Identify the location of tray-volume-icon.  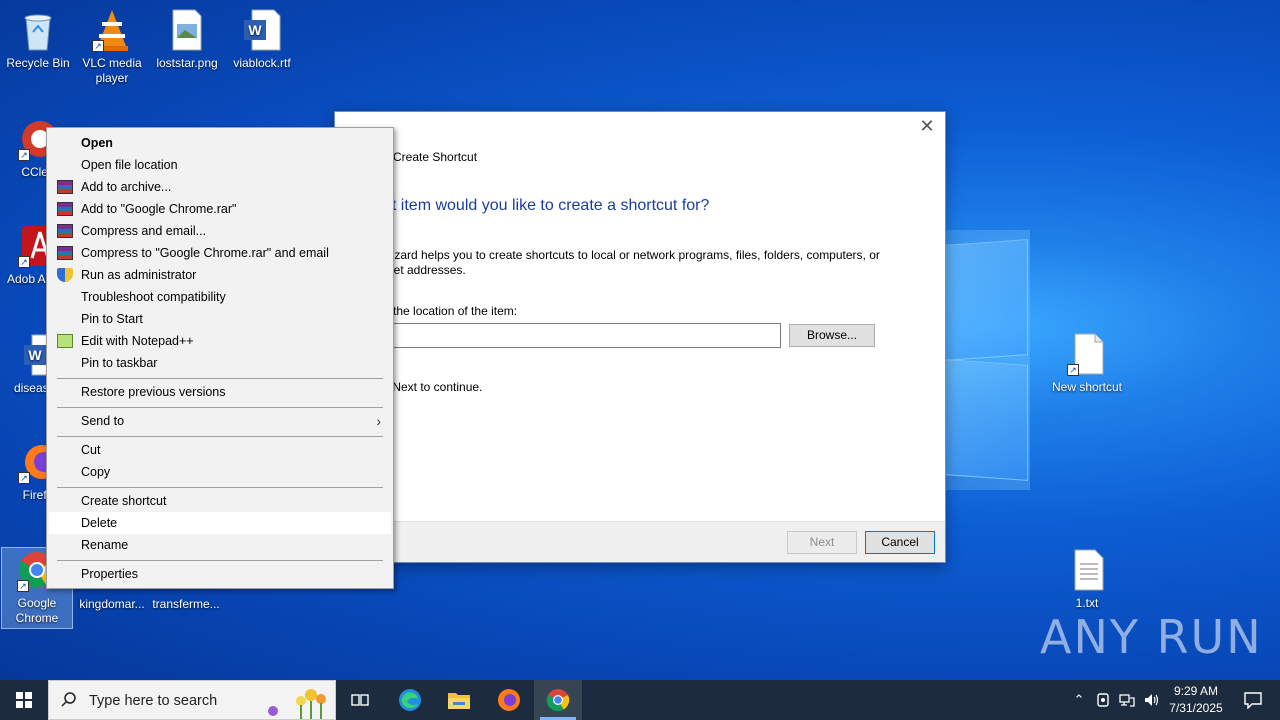
(1151, 700).